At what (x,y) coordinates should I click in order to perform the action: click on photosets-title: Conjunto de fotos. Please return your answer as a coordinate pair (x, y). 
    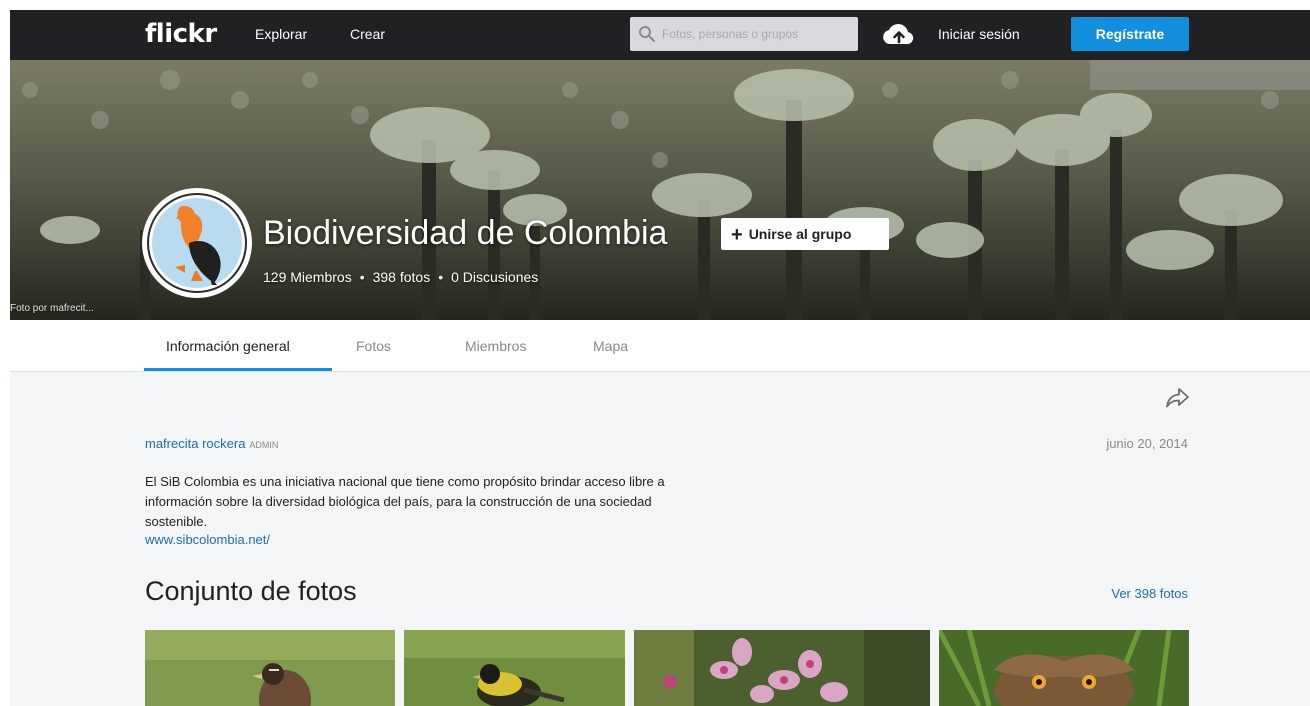
    Looking at the image, I should click on (251, 591).